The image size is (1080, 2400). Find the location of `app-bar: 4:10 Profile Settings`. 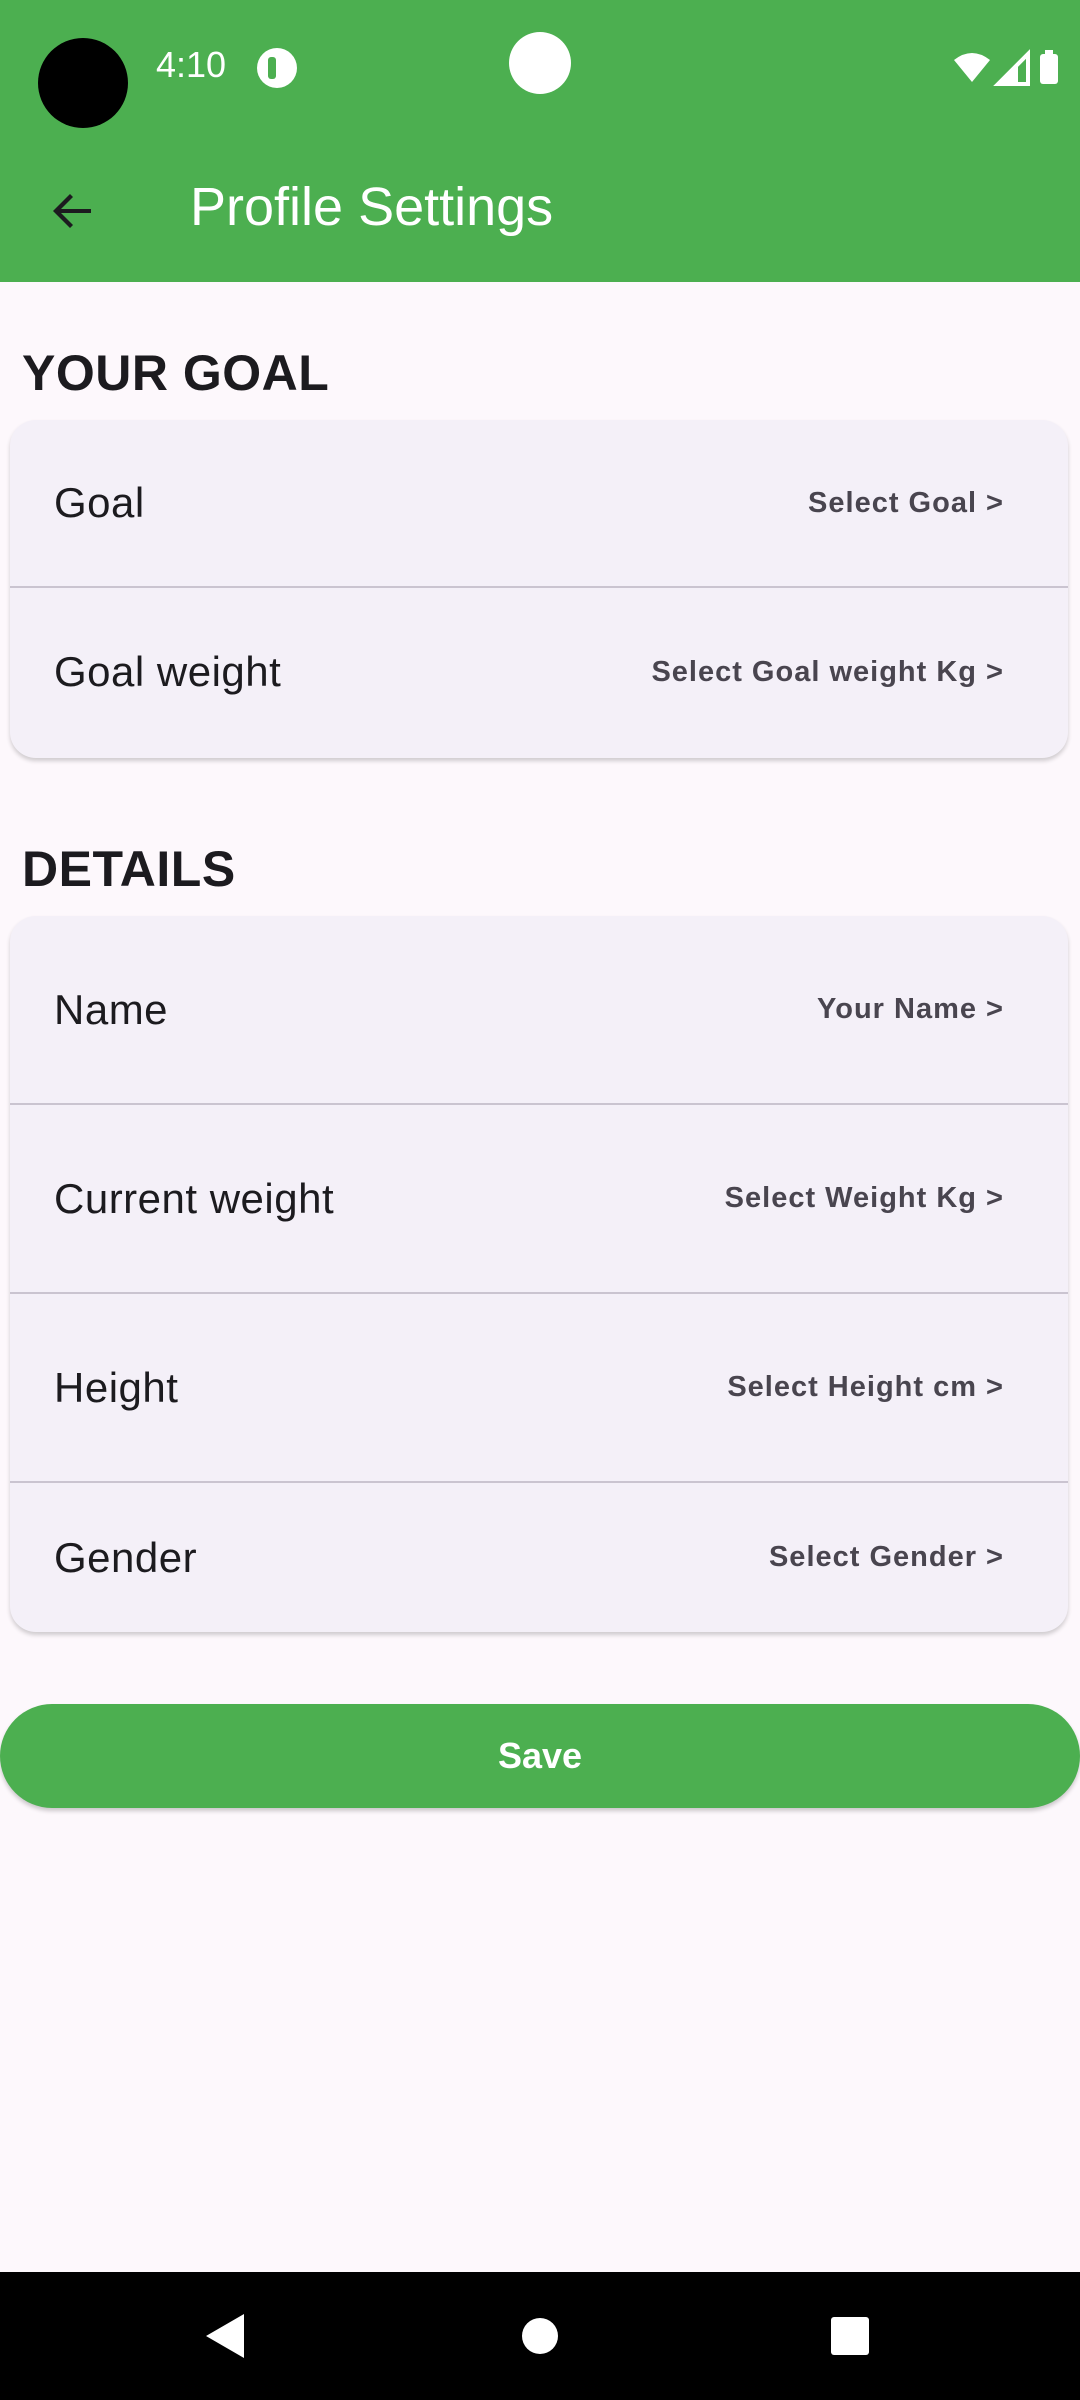

app-bar: 4:10 Profile Settings is located at coordinates (540, 141).